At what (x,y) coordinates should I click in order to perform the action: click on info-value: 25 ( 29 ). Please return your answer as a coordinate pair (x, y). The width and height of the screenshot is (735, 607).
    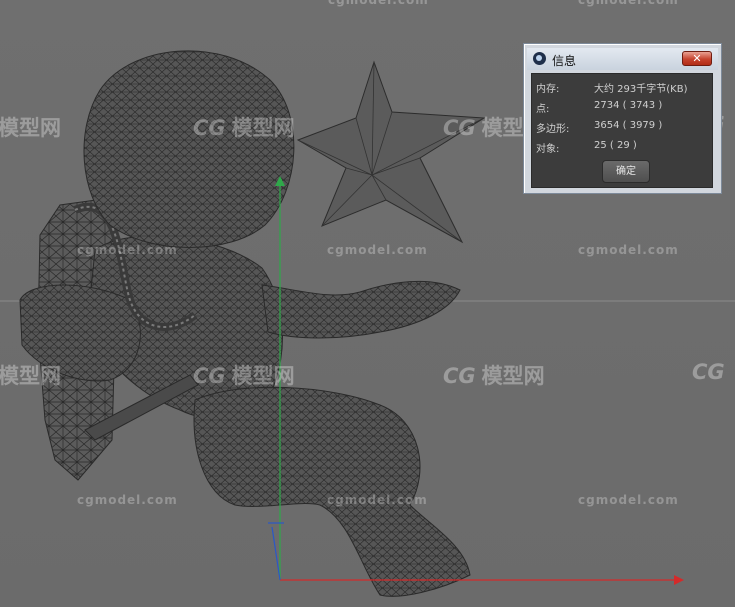
    Looking at the image, I should click on (615, 145).